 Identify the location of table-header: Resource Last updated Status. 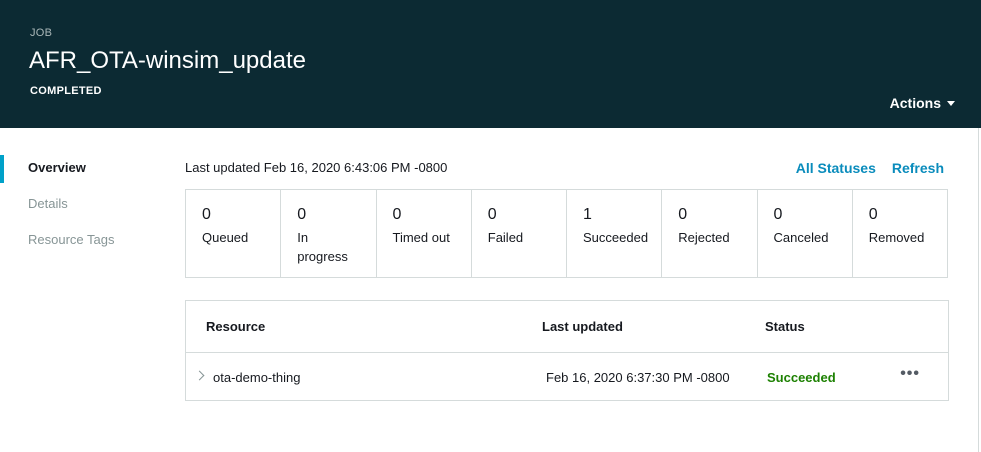
(567, 327).